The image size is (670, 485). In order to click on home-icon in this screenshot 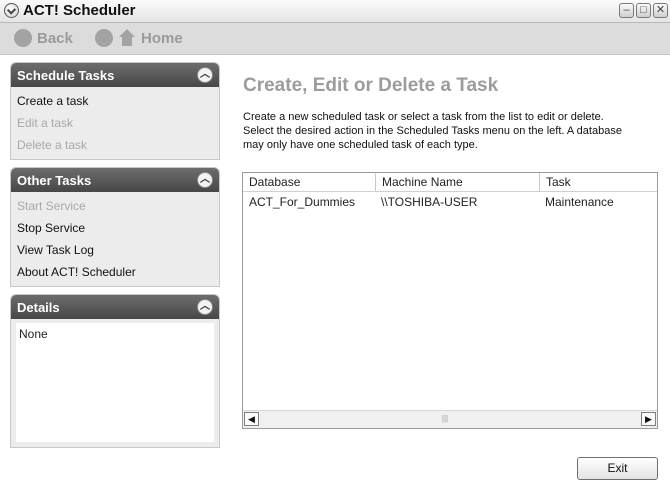, I will do `click(127, 38)`.